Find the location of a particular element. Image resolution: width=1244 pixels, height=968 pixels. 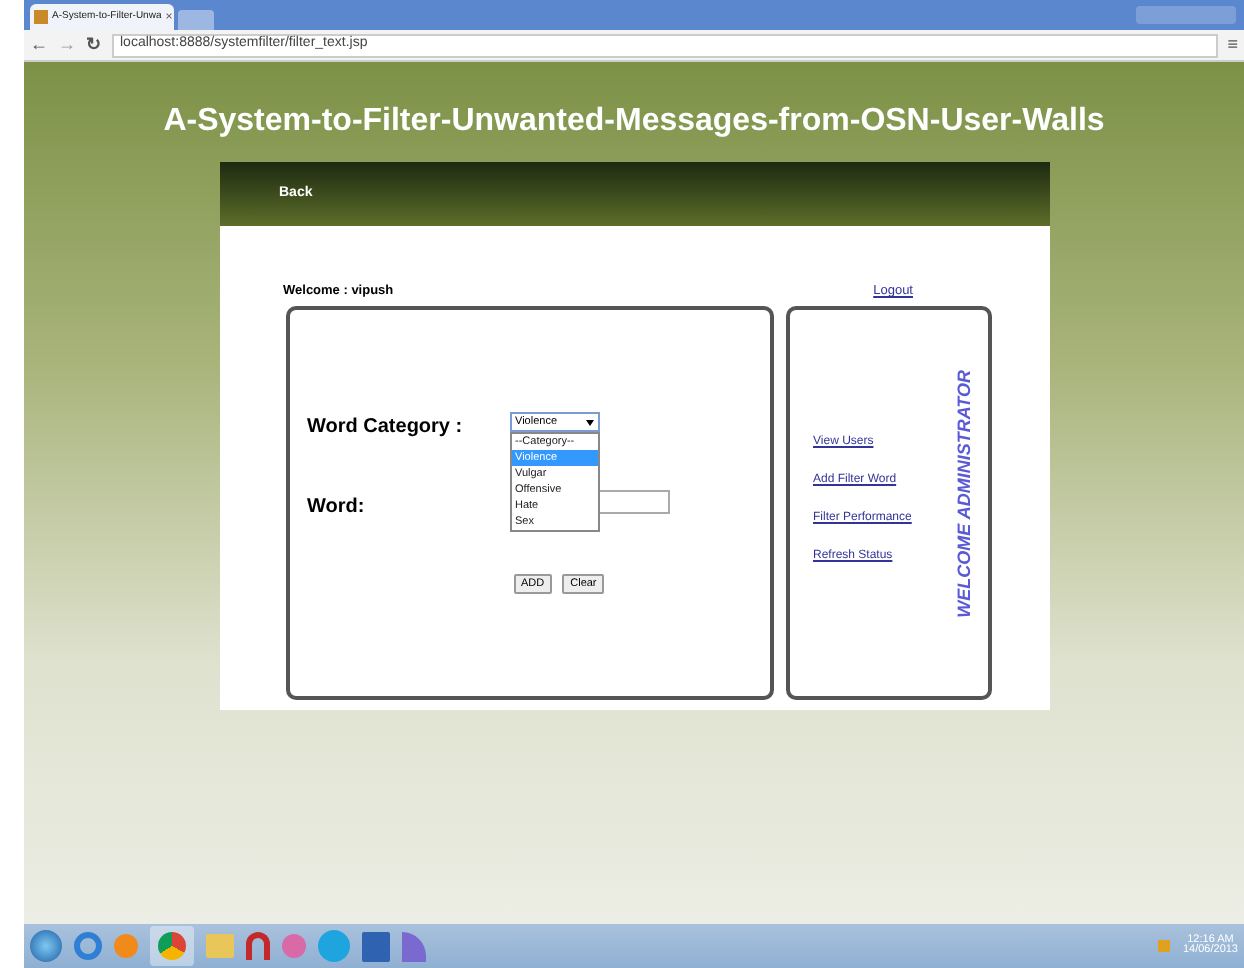

menu-icon: ≡ is located at coordinates (1232, 45).